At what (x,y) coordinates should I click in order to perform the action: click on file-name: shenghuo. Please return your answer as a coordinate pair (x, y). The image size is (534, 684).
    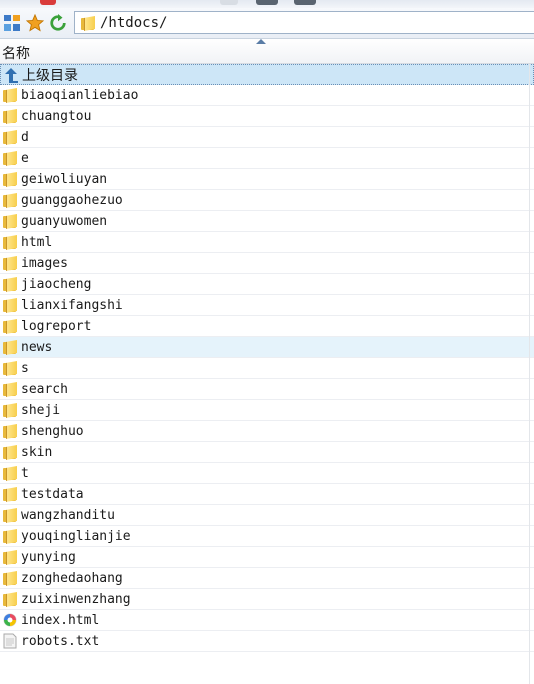
    Looking at the image, I should click on (52, 431).